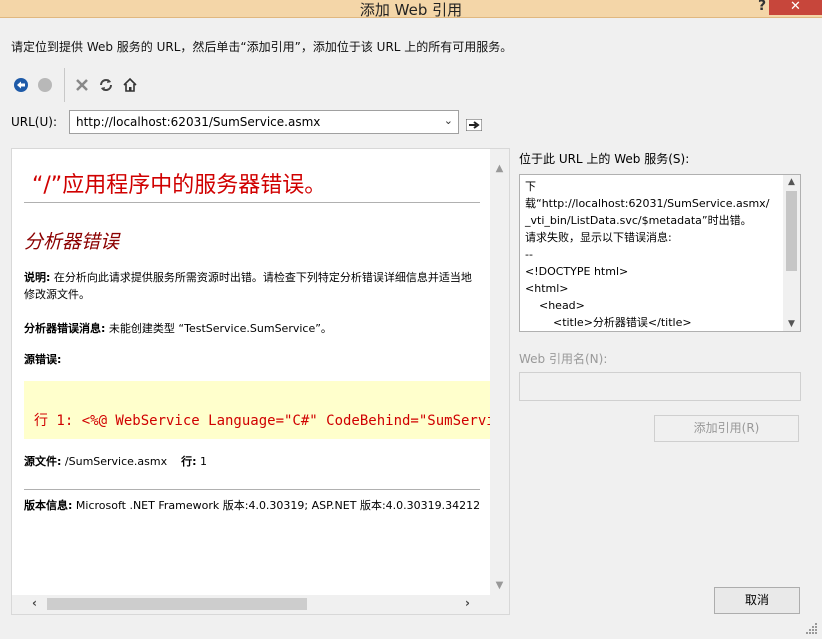  Describe the element at coordinates (64, 85) in the screenshot. I see `toolbar-separator` at that location.